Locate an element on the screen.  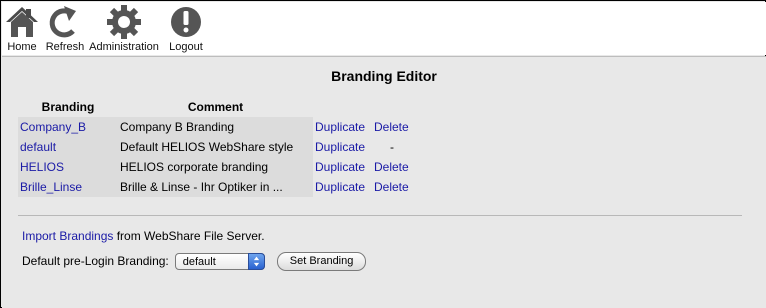
comment-column-header: Comment is located at coordinates (215, 107).